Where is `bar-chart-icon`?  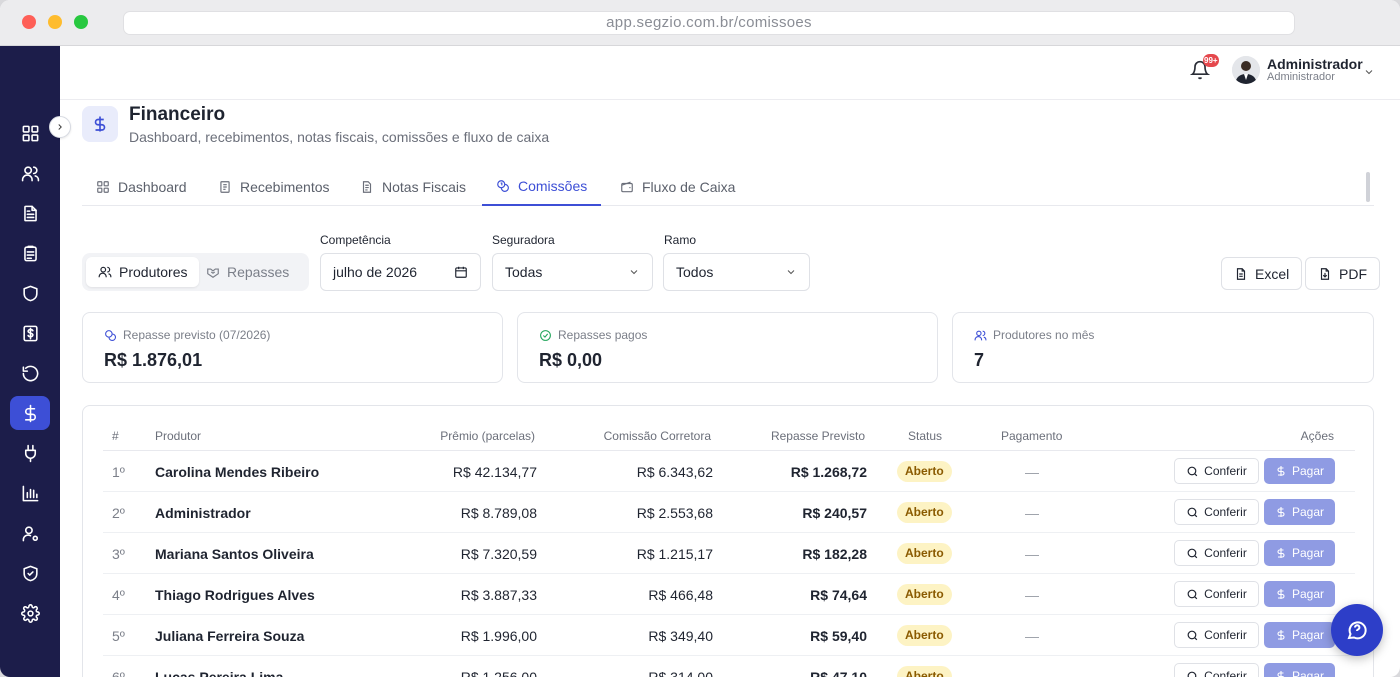
bar-chart-icon is located at coordinates (30, 493).